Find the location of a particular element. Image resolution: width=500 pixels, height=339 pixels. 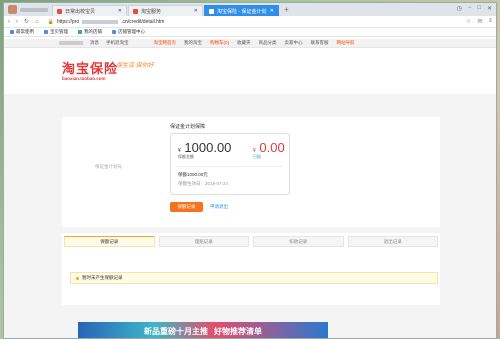

banner-text: 新品重磅十月主推 is located at coordinates (176, 331).